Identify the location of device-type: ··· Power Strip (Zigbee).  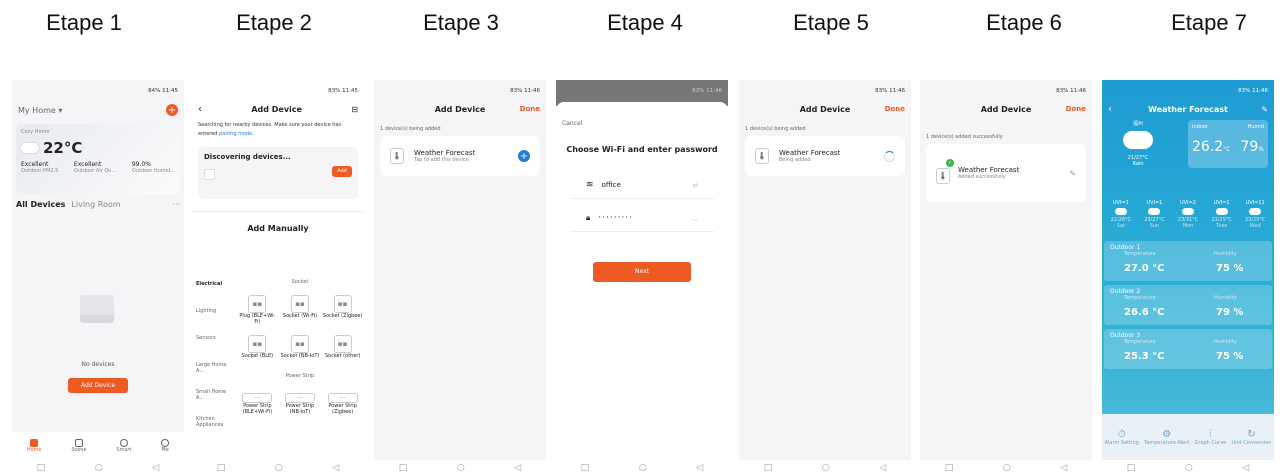
(343, 404).